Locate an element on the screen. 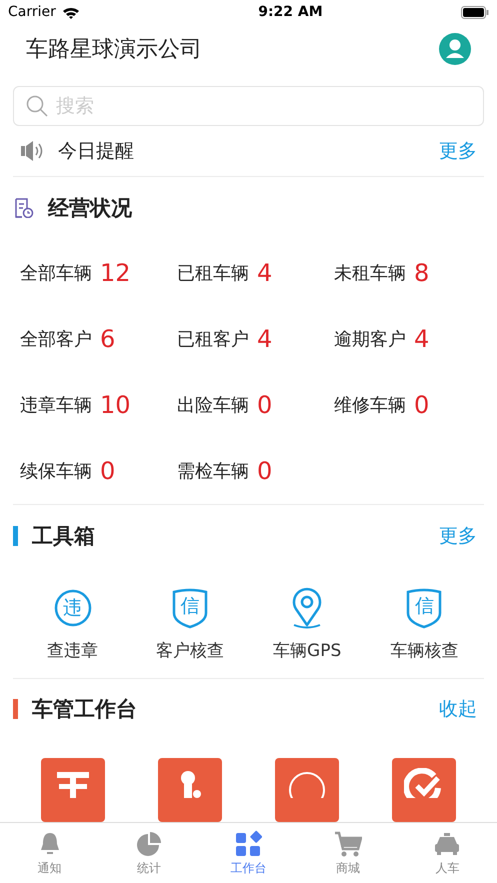 The height and width of the screenshot is (883, 497). avatar-icon is located at coordinates (455, 48).